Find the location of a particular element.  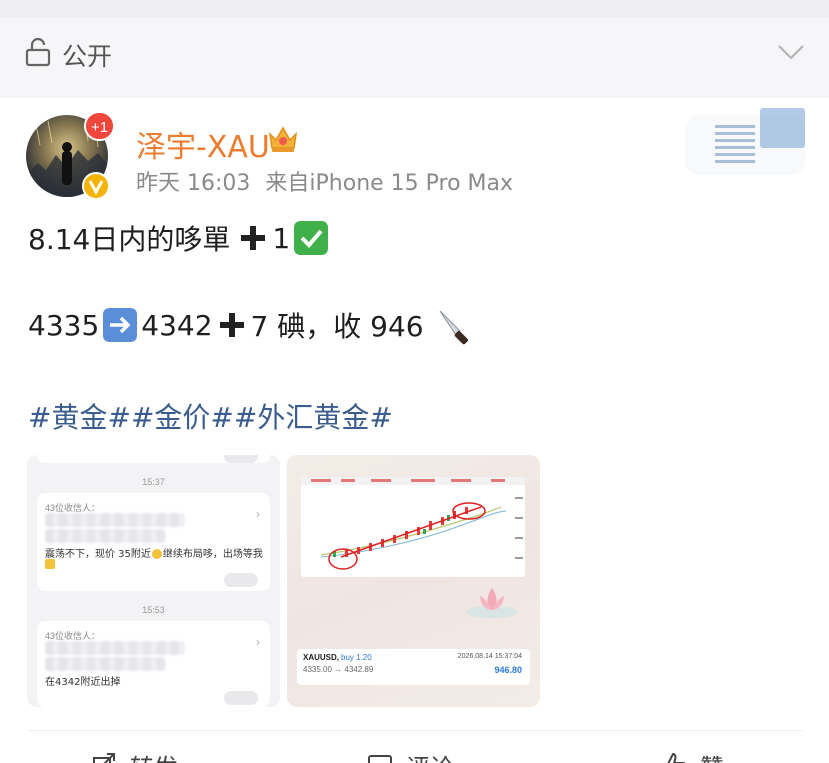

trade-lot: buy 1.20 is located at coordinates (356, 657).